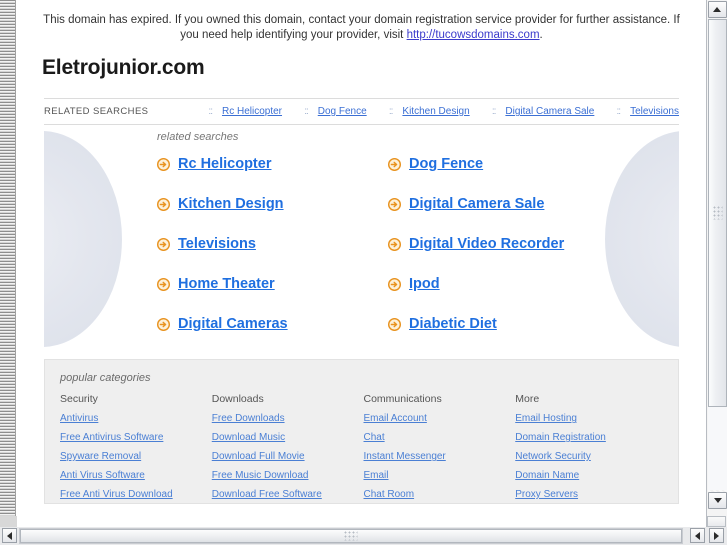 The image size is (727, 545). What do you see at coordinates (527, 399) in the screenshot?
I see `category-heading: More` at bounding box center [527, 399].